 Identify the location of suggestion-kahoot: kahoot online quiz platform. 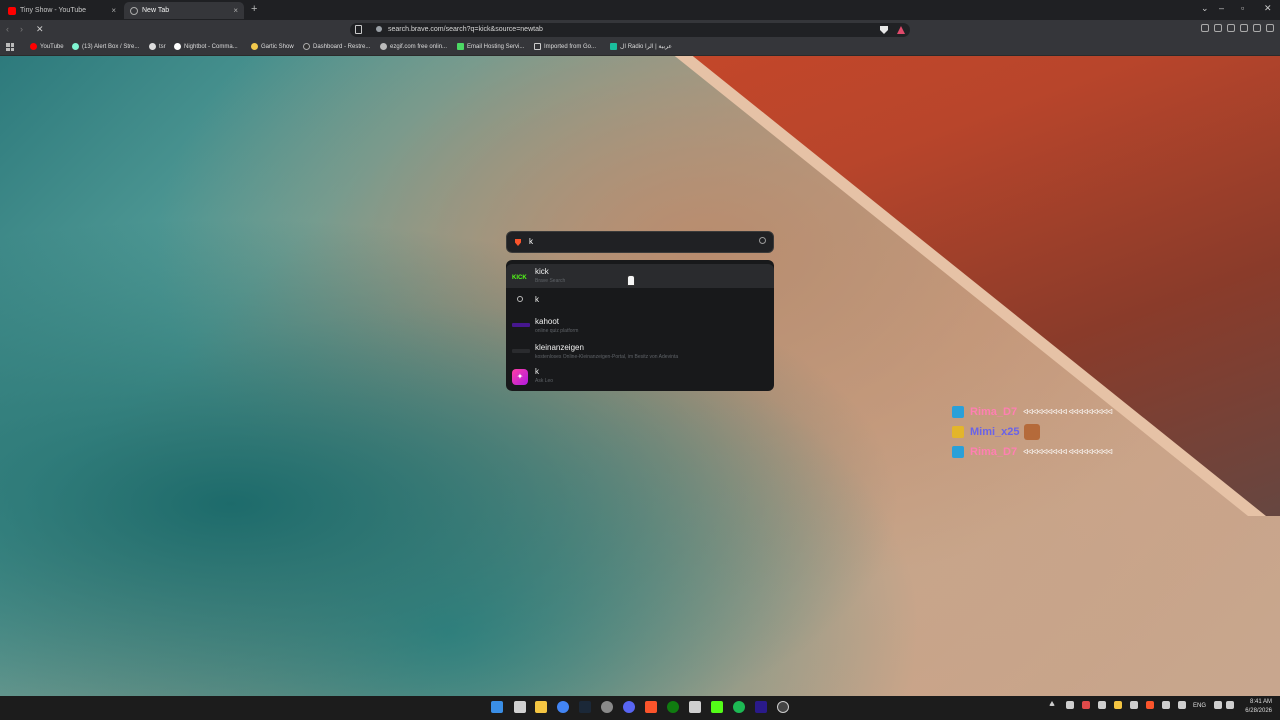
(640, 326).